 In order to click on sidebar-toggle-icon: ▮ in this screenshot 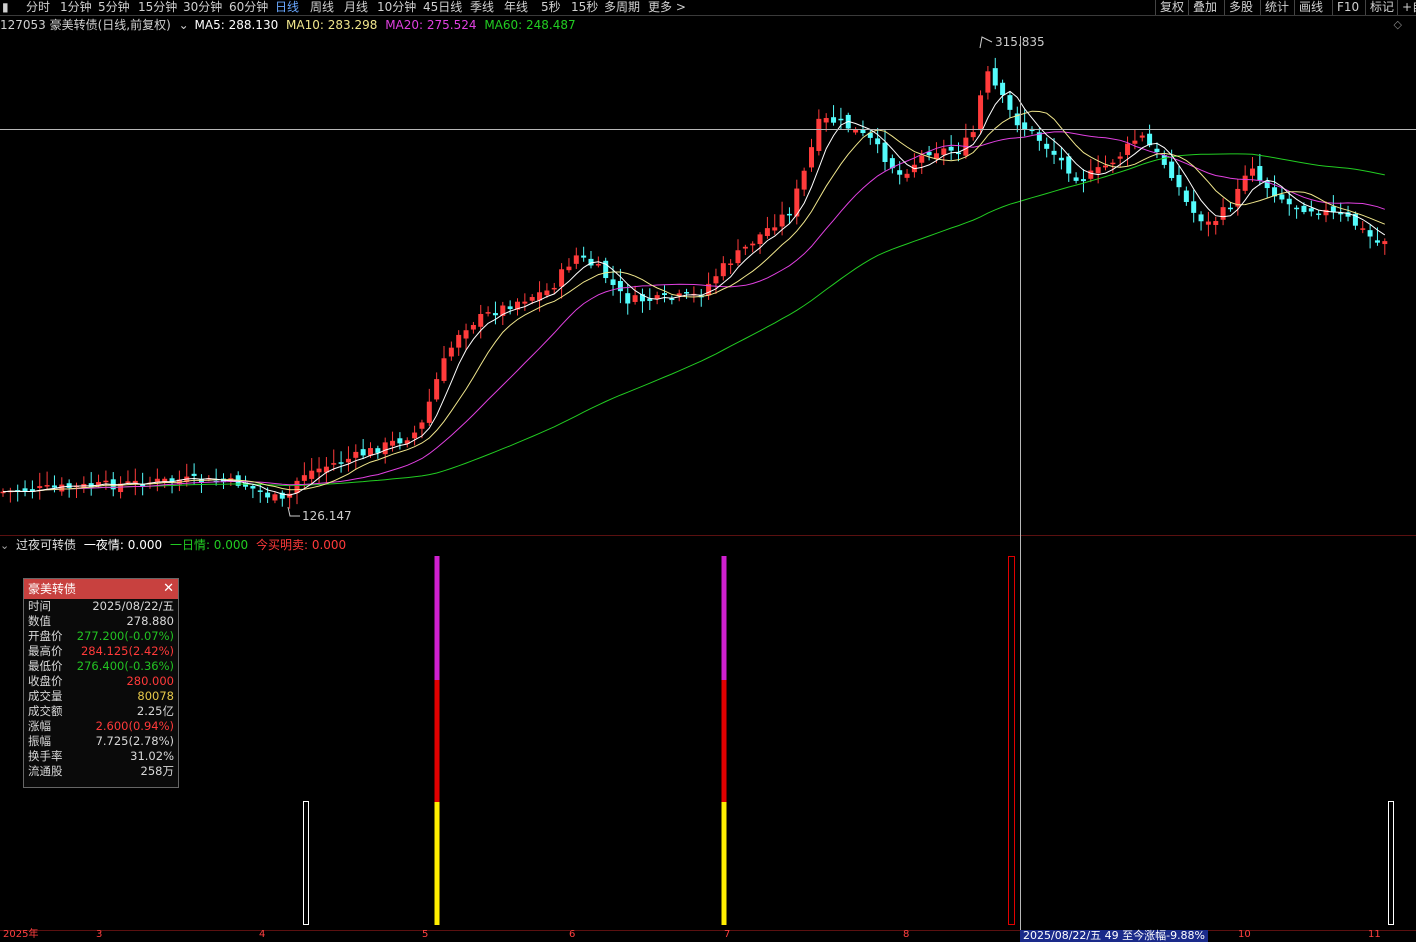, I will do `click(5, 7)`.